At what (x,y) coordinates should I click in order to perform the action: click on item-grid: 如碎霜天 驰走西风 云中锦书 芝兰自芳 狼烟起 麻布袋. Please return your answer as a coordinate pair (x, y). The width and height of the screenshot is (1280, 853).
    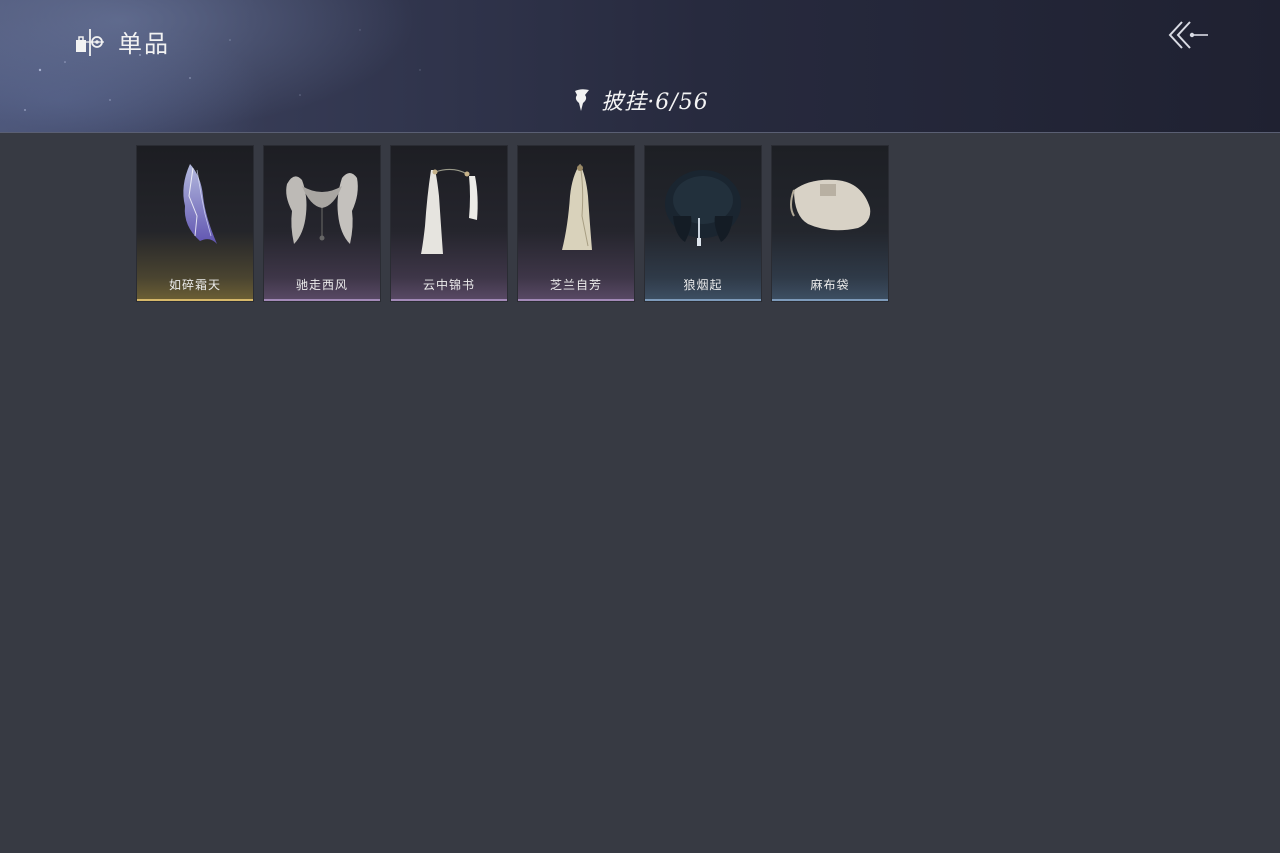
    Looking at the image, I should click on (512, 223).